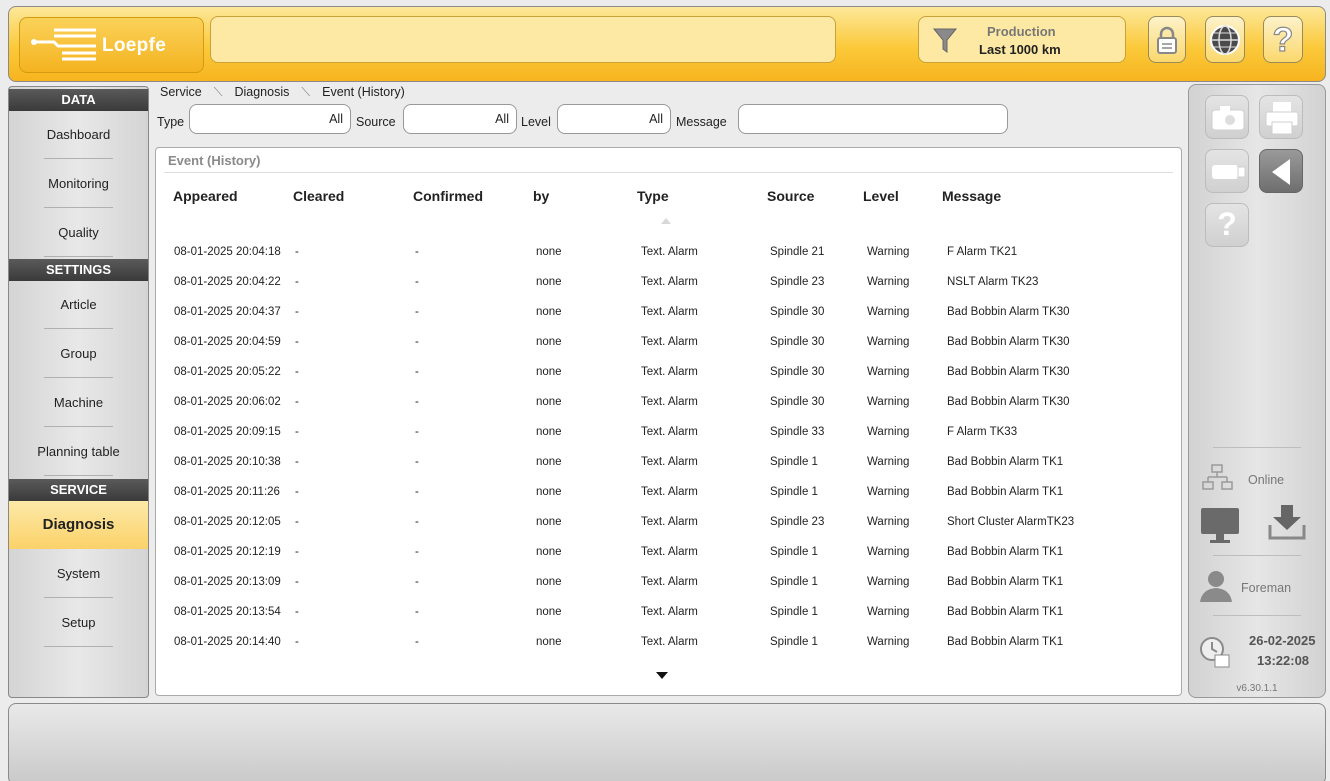 This screenshot has width=1330, height=781. I want to click on back-button, so click(1281, 171).